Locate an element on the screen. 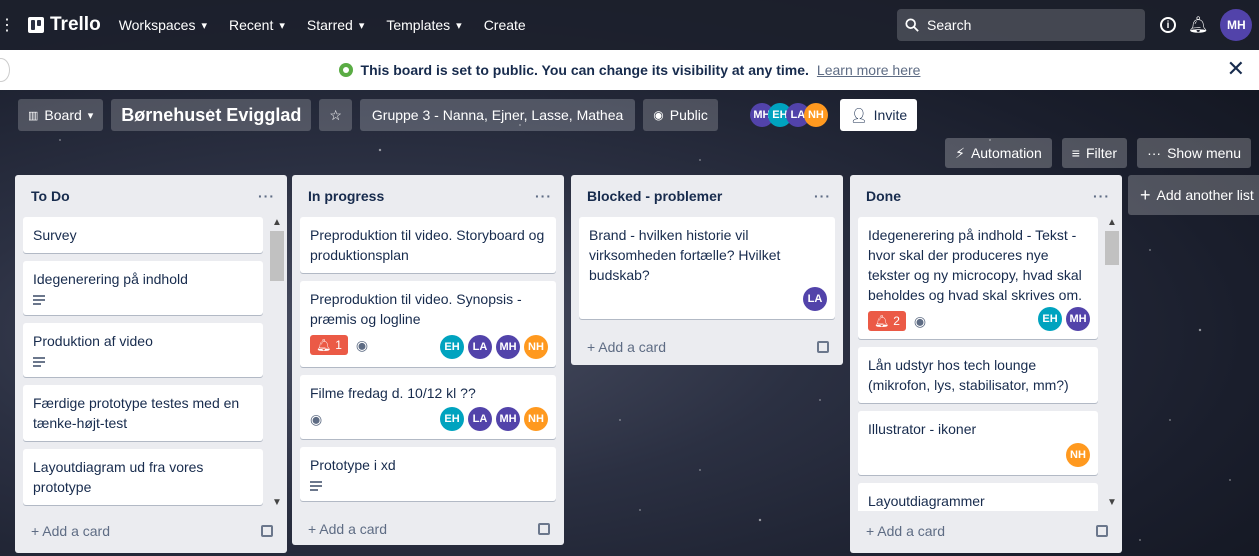 Image resolution: width=1259 pixels, height=556 pixels. card: Prototype i xd is located at coordinates (428, 474).